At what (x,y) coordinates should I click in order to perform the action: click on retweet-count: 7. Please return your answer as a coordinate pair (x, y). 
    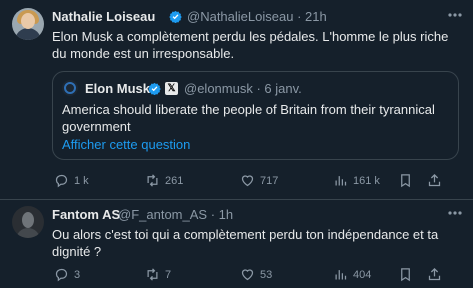
    Looking at the image, I should click on (168, 274).